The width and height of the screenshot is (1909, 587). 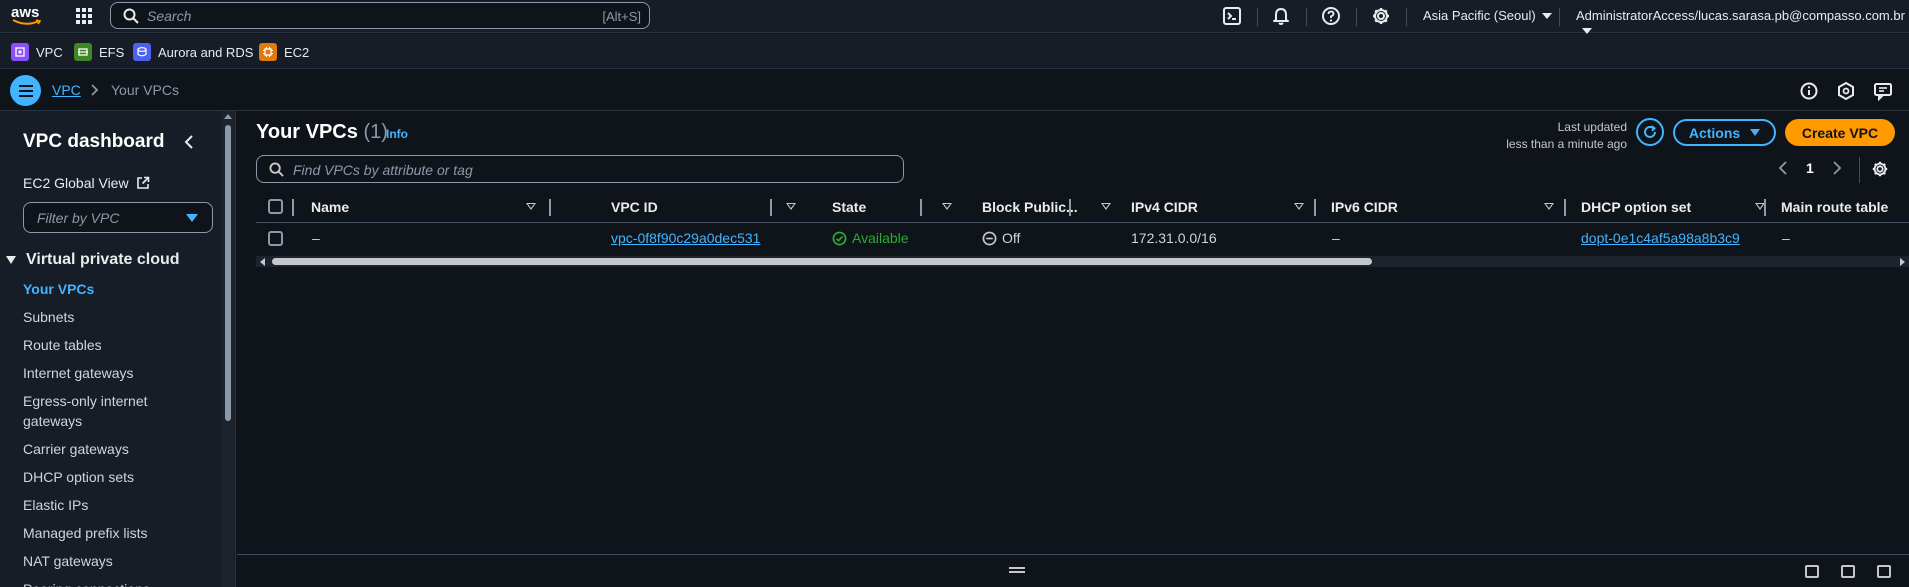 I want to click on column-header-state: State, so click(x=894, y=207).